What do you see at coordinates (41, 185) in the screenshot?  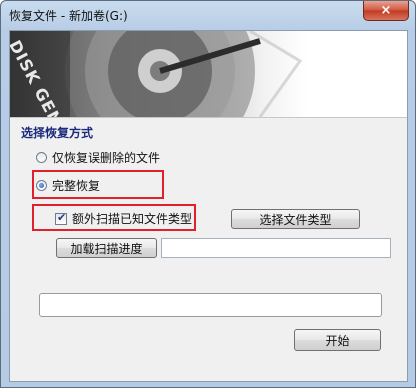 I see `radio-selected-icon` at bounding box center [41, 185].